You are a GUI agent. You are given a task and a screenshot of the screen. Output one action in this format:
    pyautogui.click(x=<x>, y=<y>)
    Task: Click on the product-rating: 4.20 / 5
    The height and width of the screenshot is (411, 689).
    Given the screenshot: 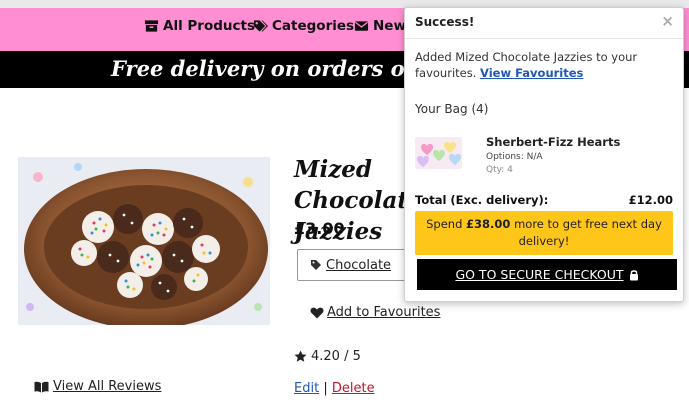 What is the action you would take?
    pyautogui.click(x=327, y=356)
    